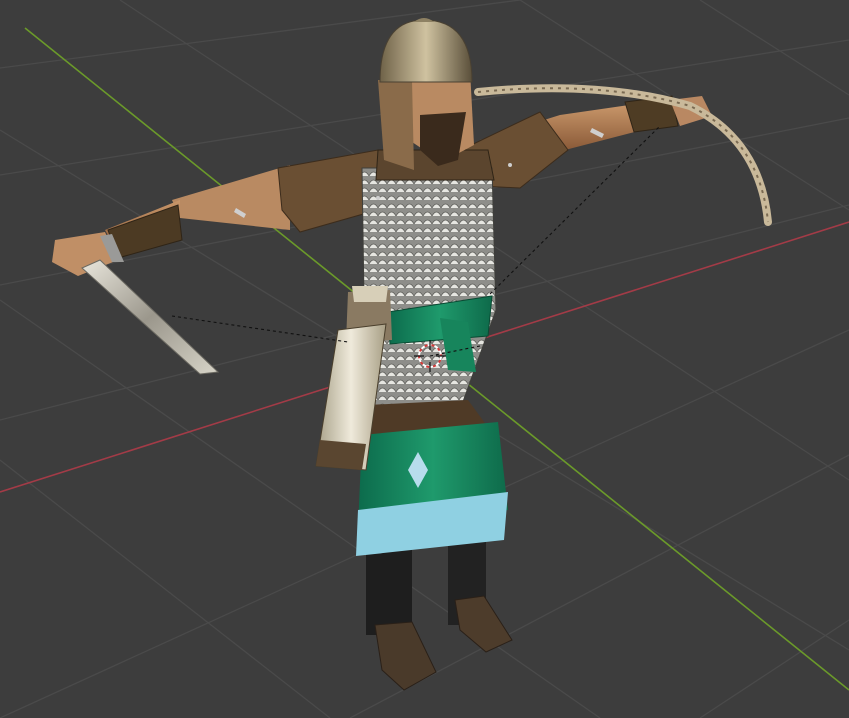  I want to click on helmet, so click(426, 51).